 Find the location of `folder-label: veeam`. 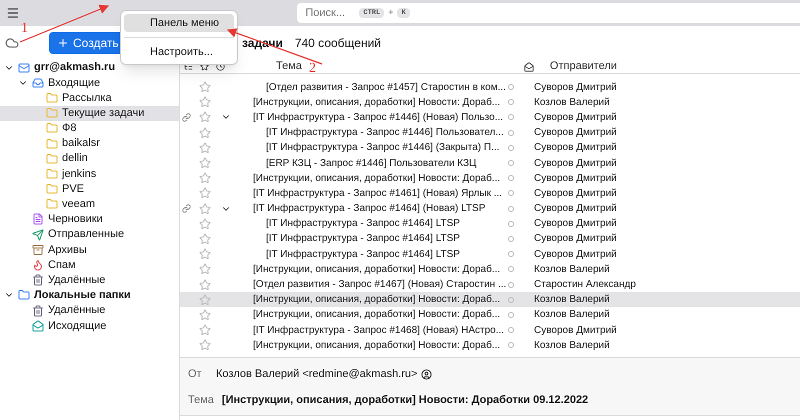

folder-label: veeam is located at coordinates (79, 204).